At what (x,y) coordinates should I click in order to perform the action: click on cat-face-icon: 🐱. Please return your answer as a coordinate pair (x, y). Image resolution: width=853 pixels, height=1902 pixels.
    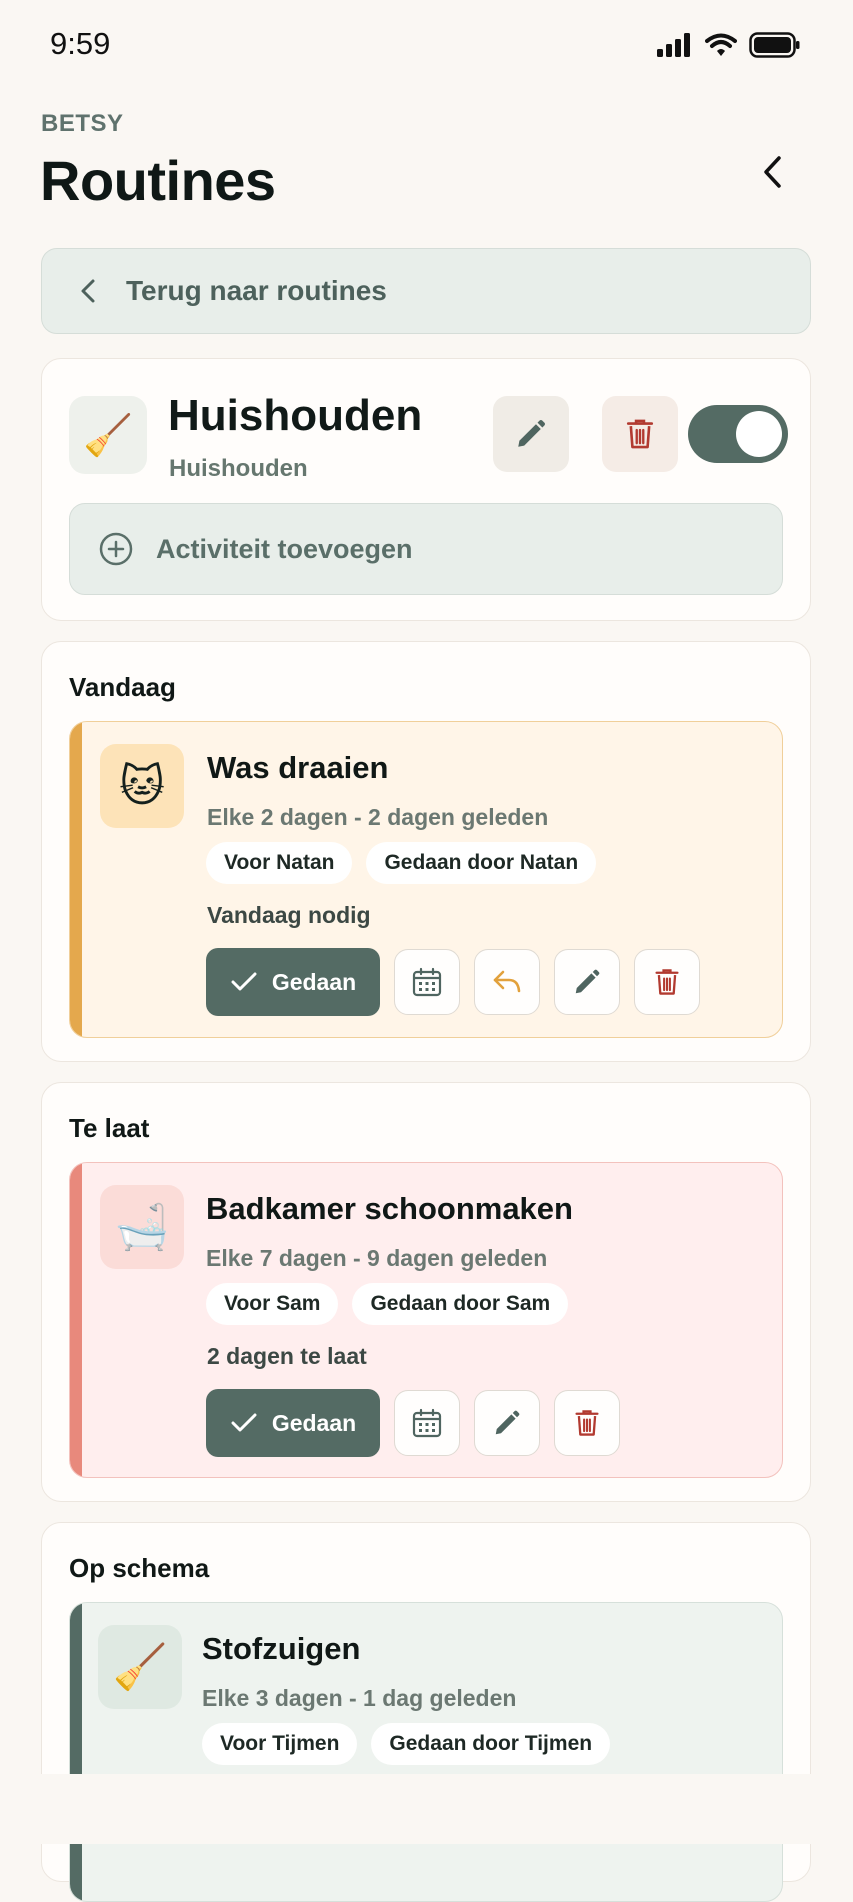
    Looking at the image, I should click on (142, 786).